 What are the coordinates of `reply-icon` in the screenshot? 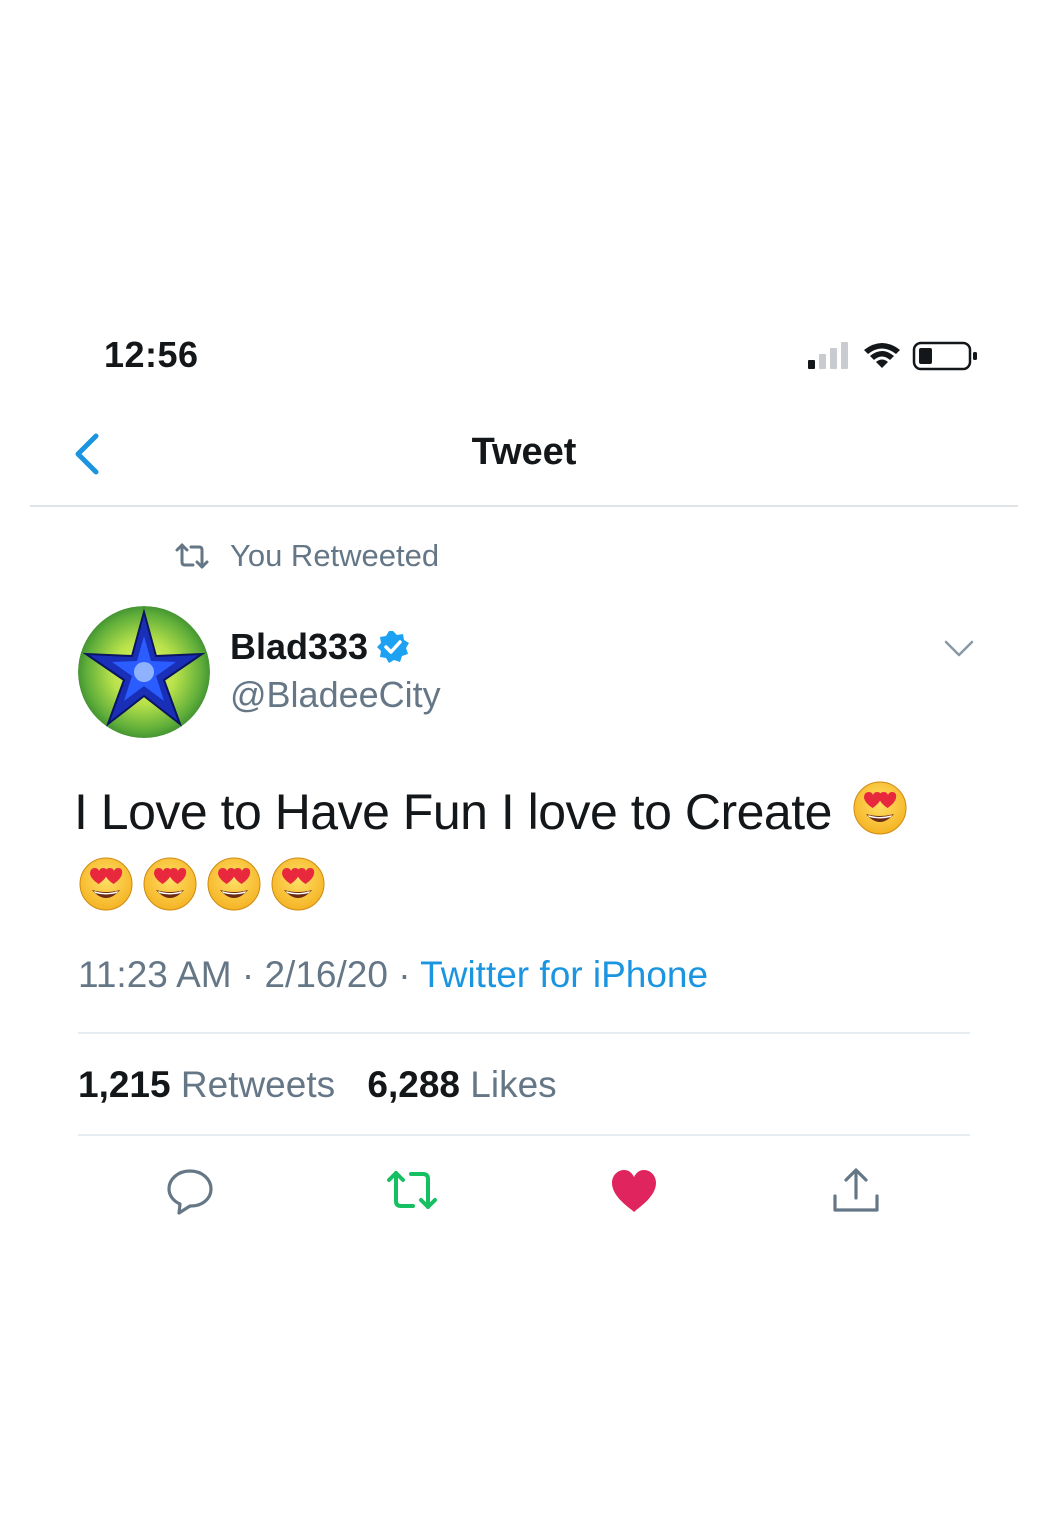 It's located at (190, 1192).